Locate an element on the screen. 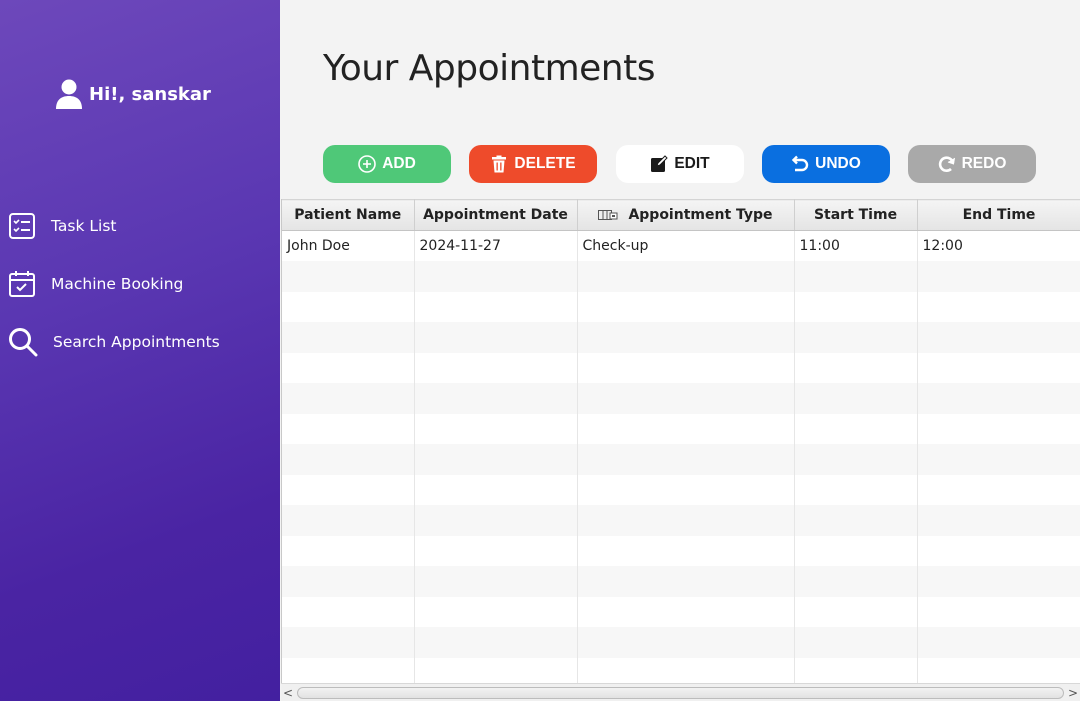 The height and width of the screenshot is (701, 1080). add-button: ADD is located at coordinates (387, 164).